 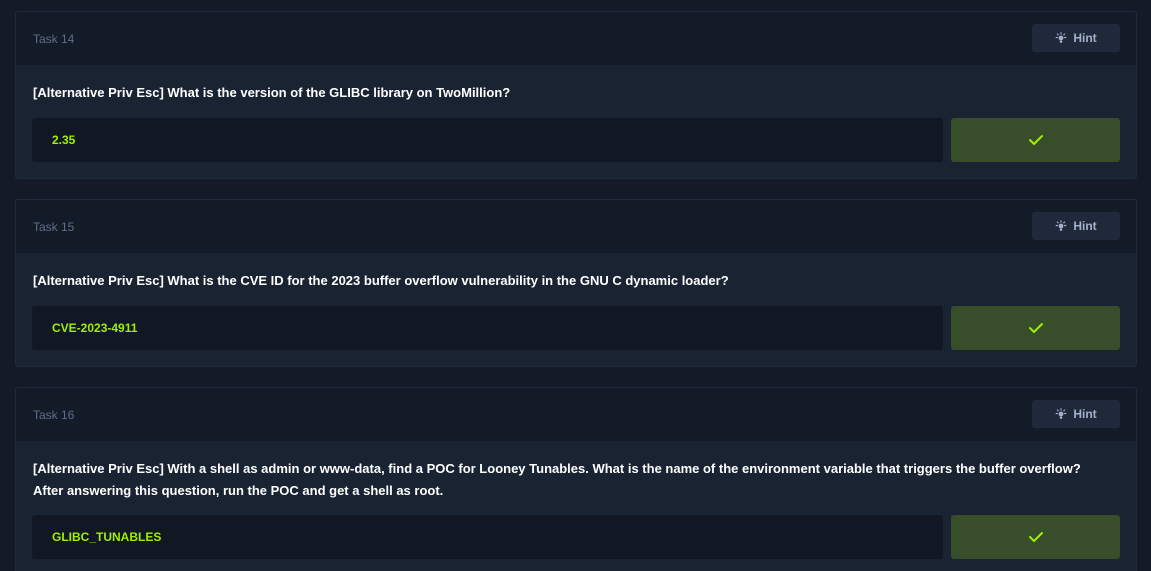 I want to click on answer-input: GLIBC_TUNABLES, so click(x=487, y=537).